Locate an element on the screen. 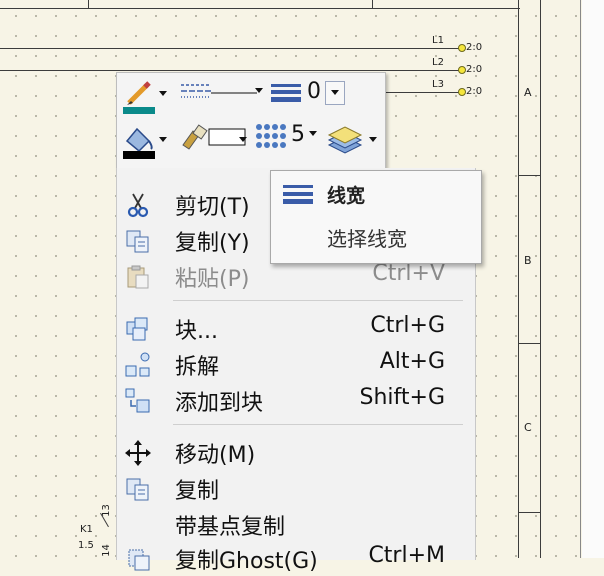 The height and width of the screenshot is (576, 604). move-icon is located at coordinates (138, 453).